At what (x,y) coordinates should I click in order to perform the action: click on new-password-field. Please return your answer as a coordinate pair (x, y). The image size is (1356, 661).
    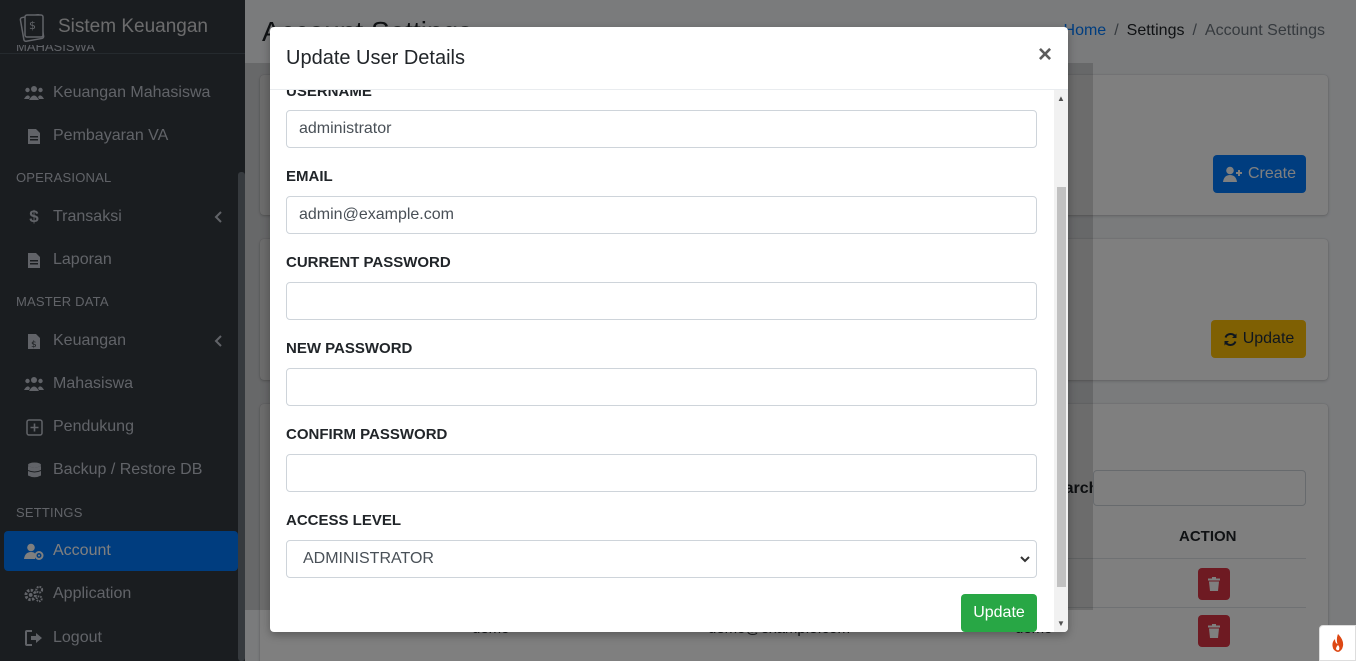
    Looking at the image, I should click on (661, 387).